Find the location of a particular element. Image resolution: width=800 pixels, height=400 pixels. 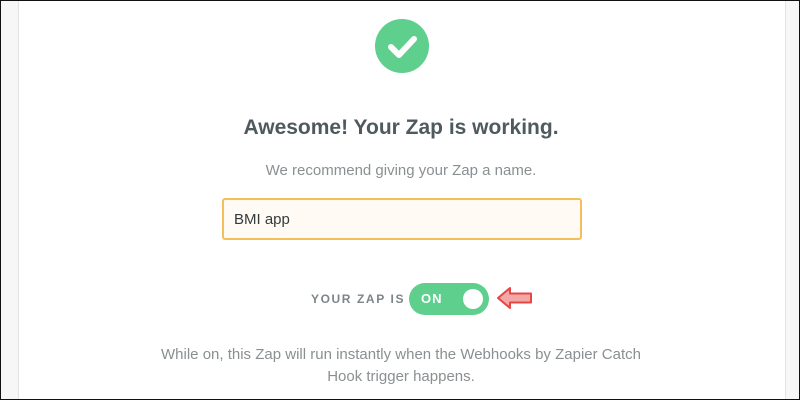

right-side-rail is located at coordinates (792, 200).